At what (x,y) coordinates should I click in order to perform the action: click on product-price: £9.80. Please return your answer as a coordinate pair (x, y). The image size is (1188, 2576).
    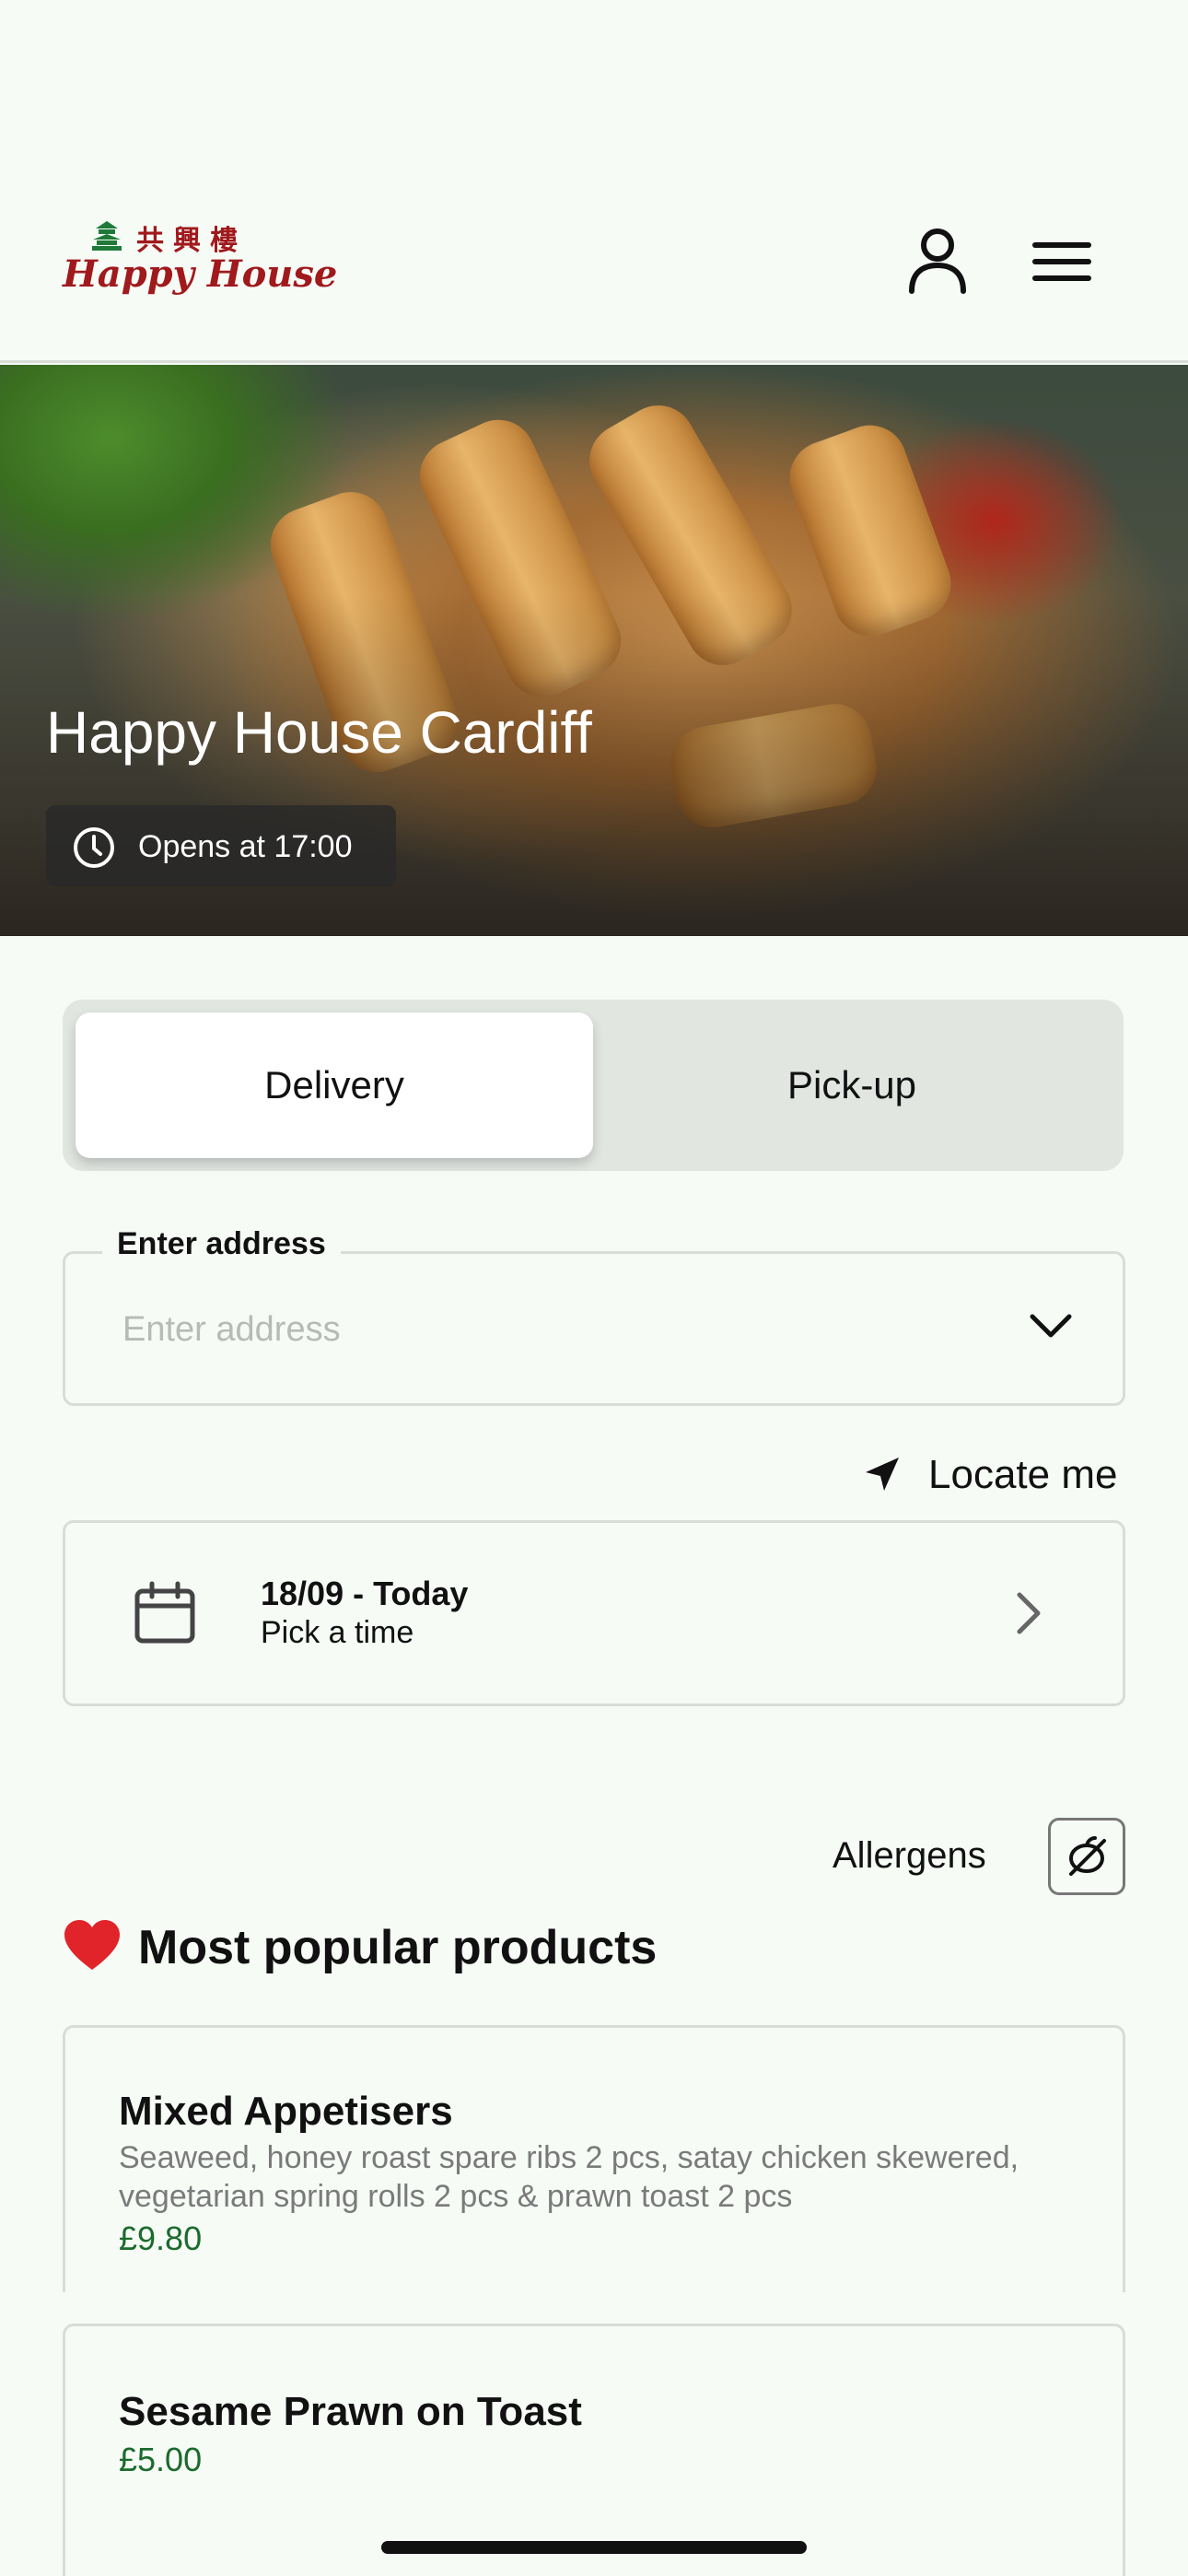
    Looking at the image, I should click on (161, 2238).